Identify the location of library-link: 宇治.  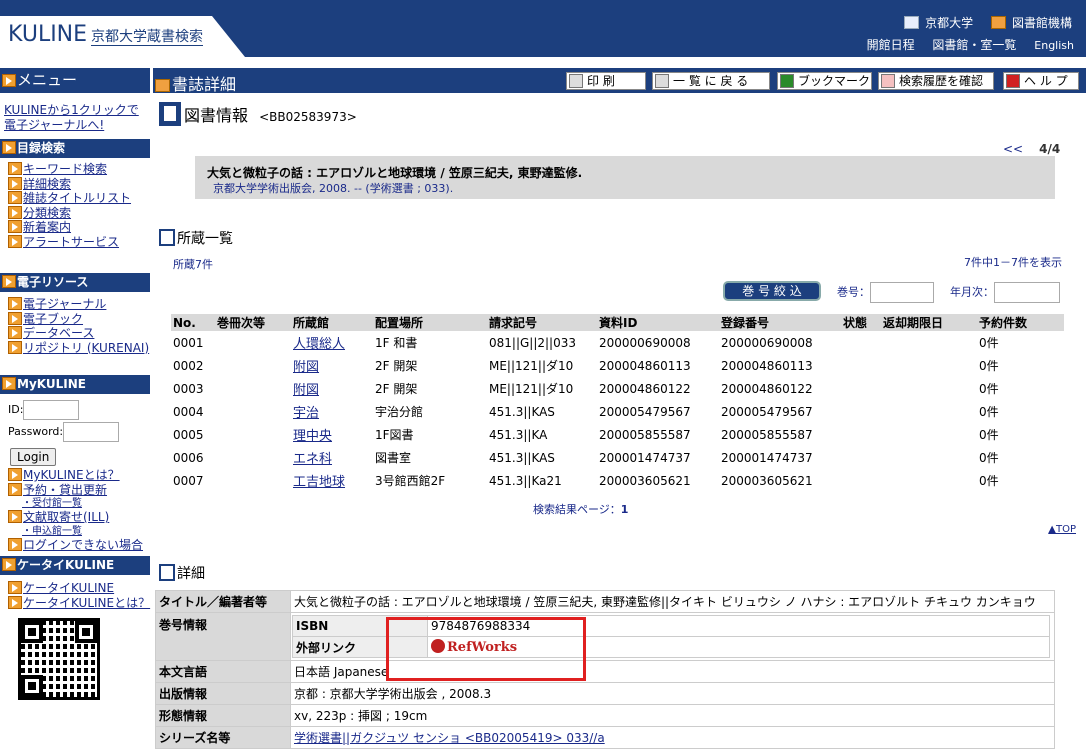
(306, 413).